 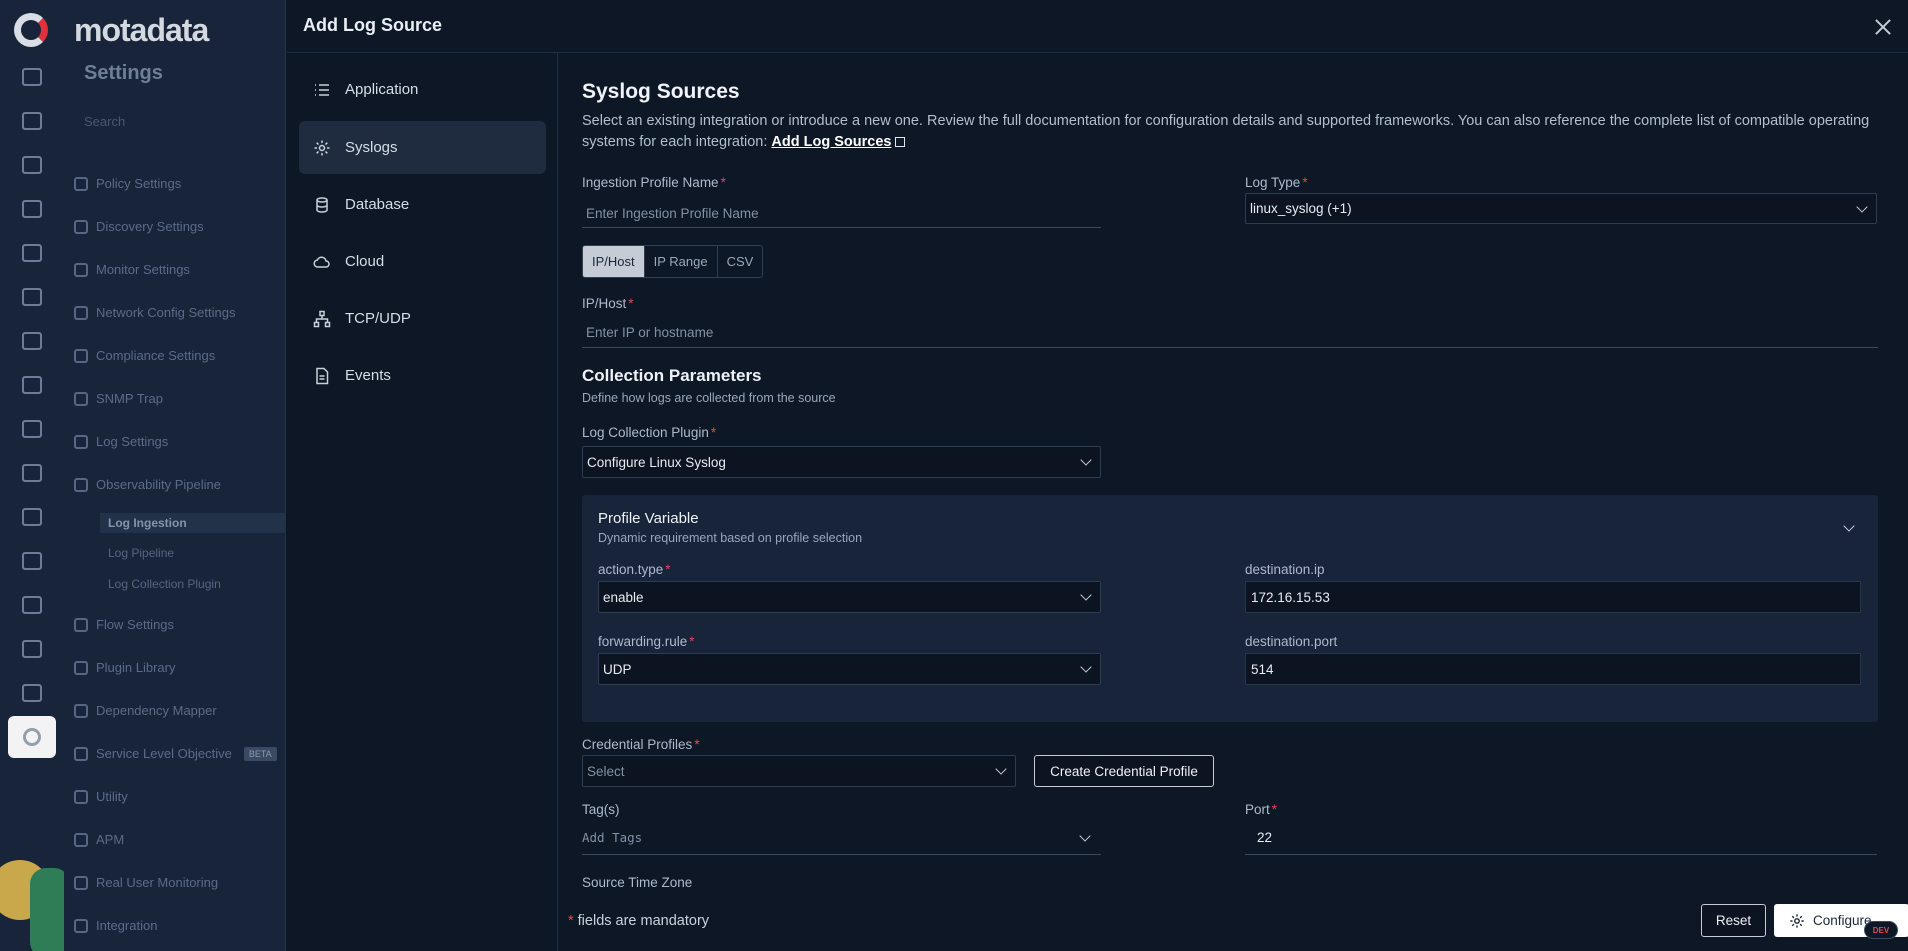 What do you see at coordinates (144, 355) in the screenshot?
I see `sidebar-item-compliance-settings: Compliance Settings` at bounding box center [144, 355].